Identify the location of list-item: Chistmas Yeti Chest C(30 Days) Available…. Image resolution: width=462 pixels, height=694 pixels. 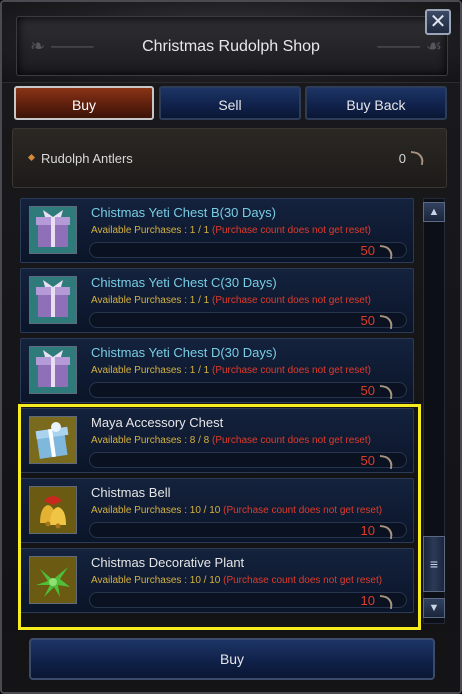
(217, 300).